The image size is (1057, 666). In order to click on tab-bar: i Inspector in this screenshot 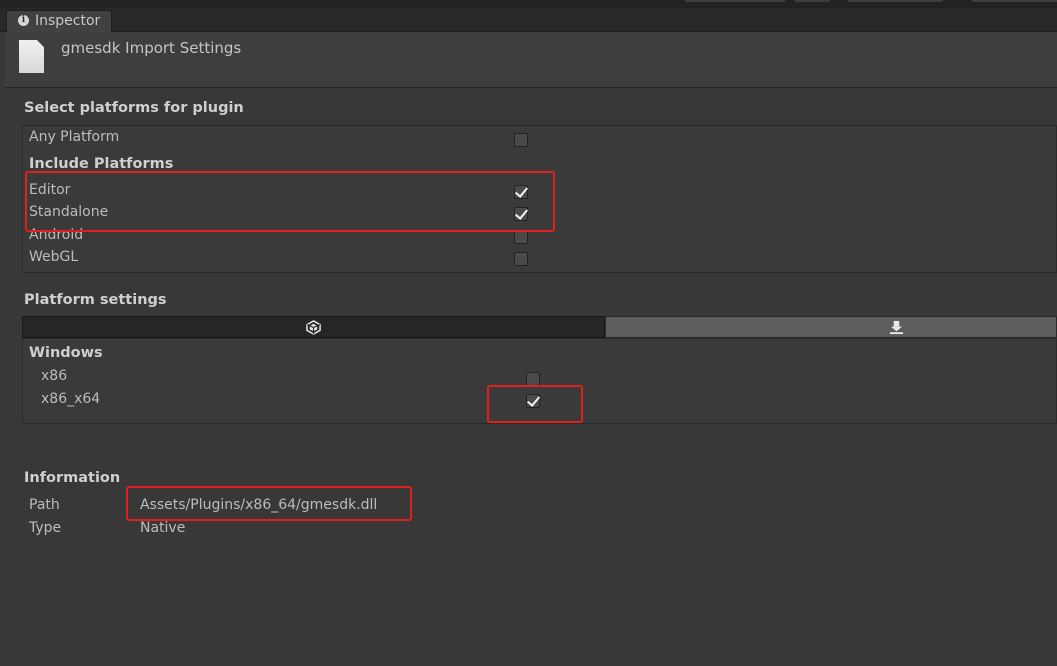, I will do `click(528, 20)`.